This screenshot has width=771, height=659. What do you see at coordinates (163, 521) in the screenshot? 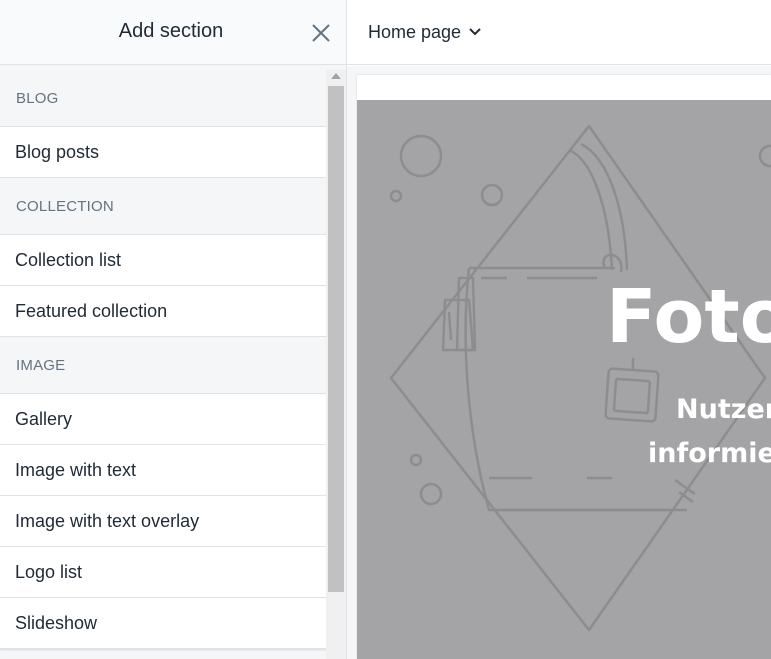
I see `section-item-image-with-text-overlay: Image with text overlay` at bounding box center [163, 521].